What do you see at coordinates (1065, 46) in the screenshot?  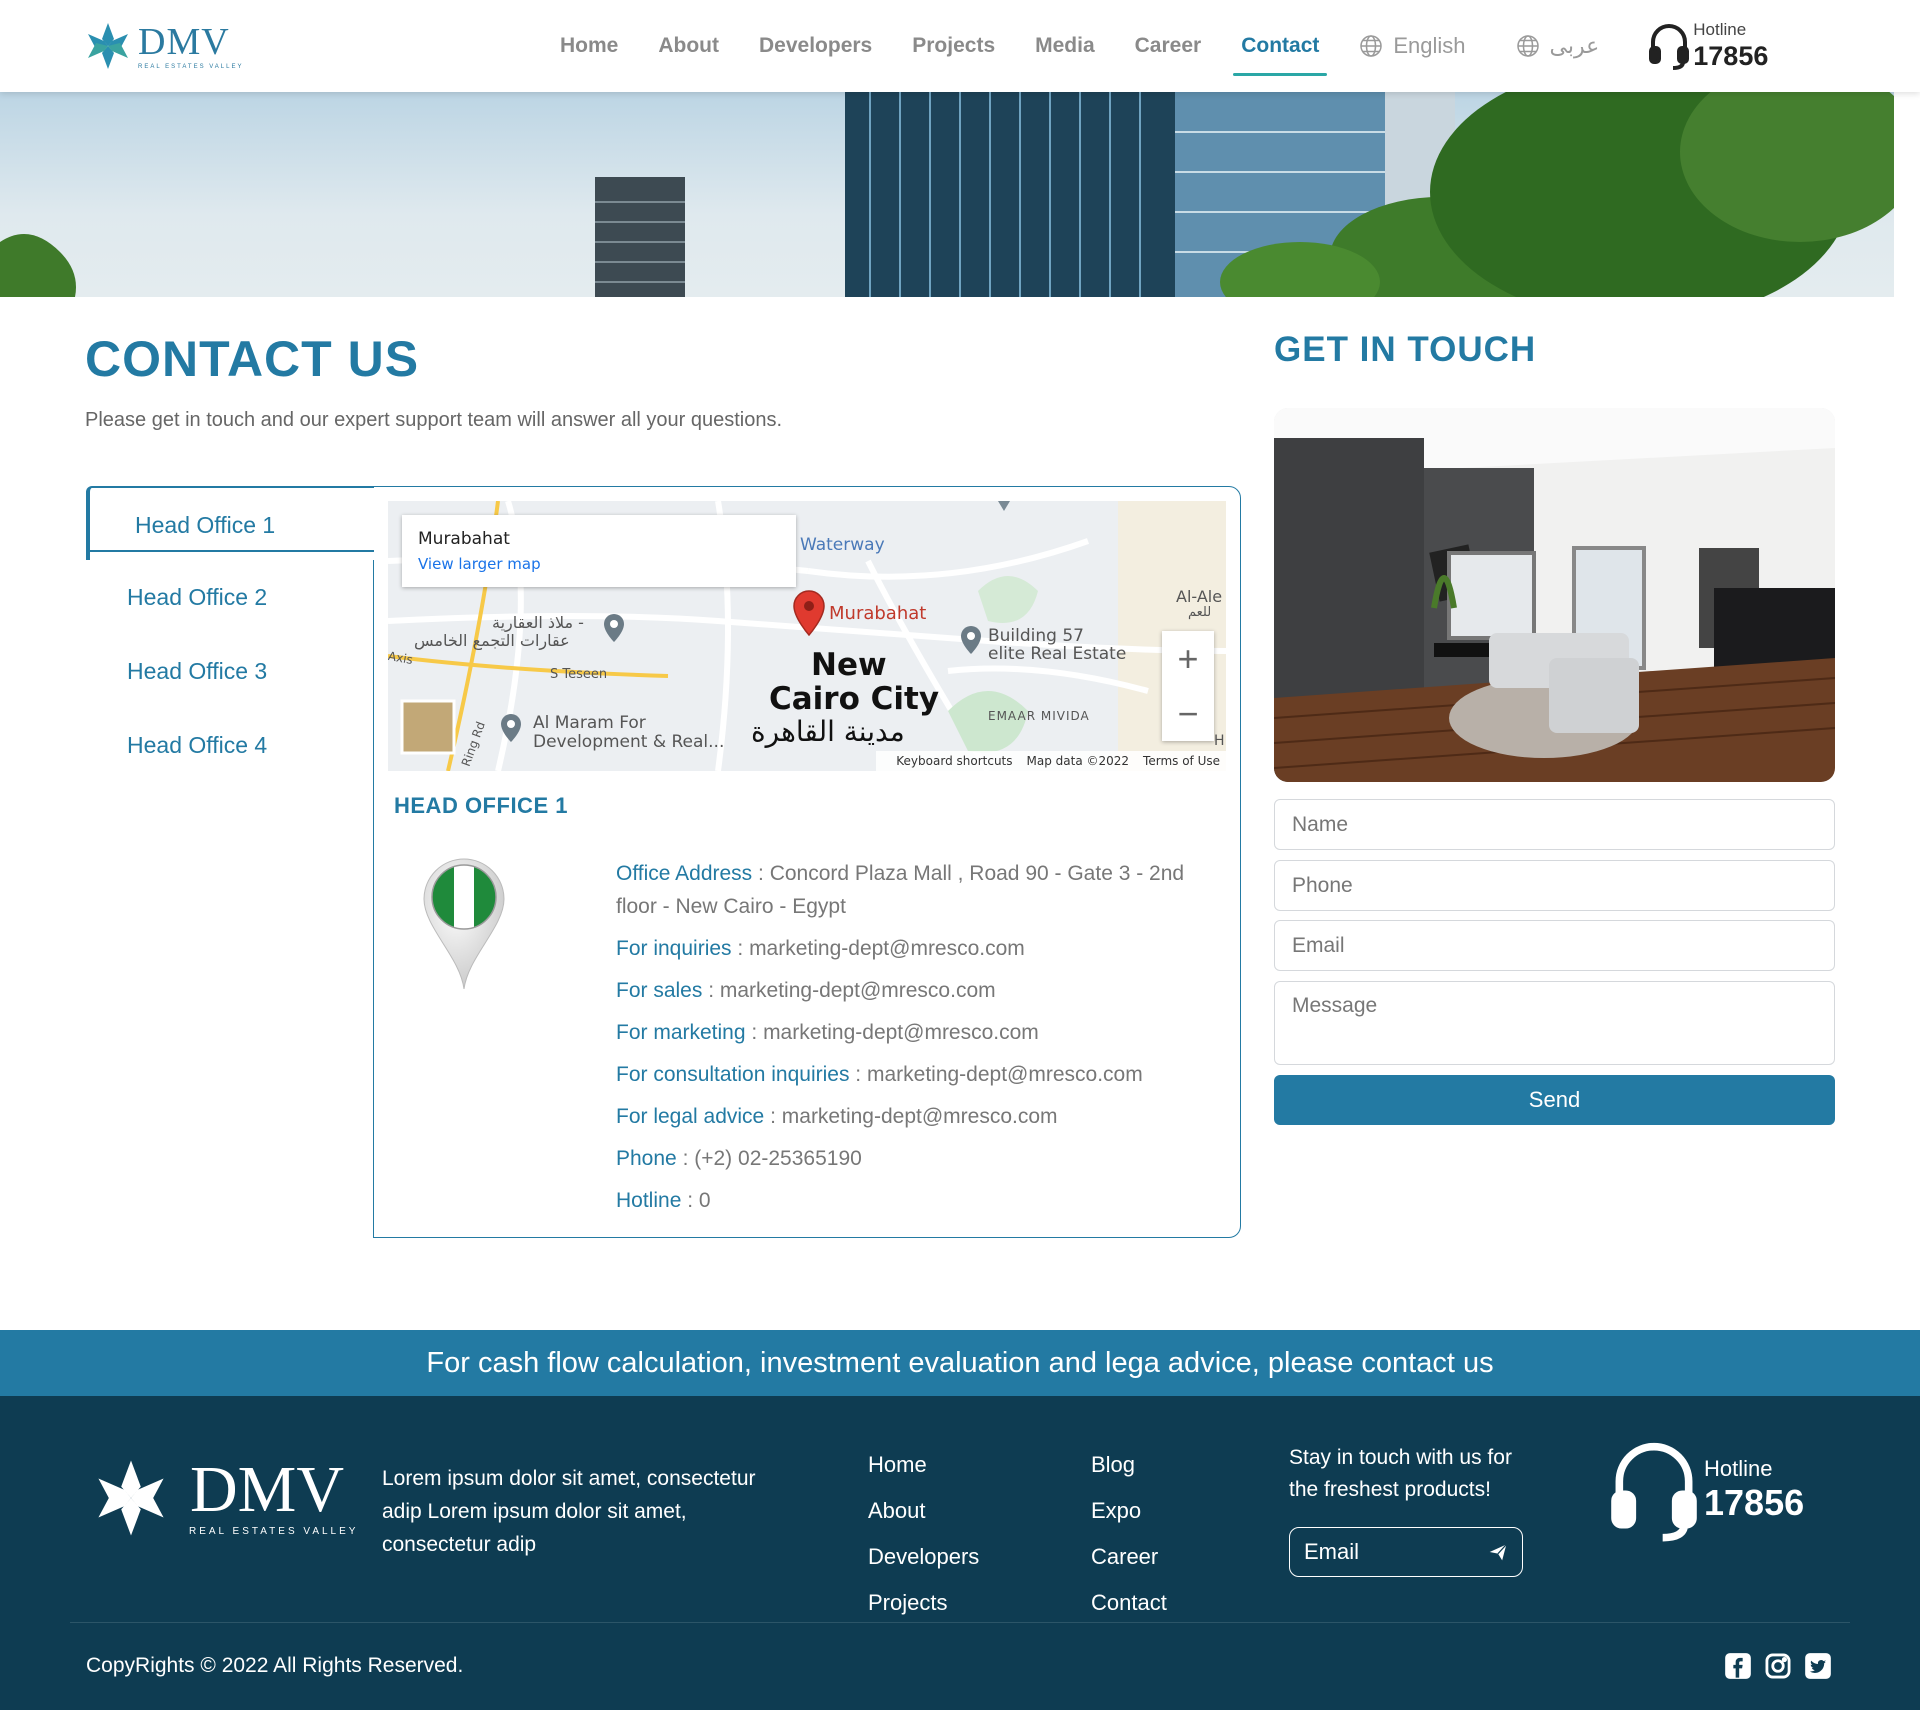 I see `nav-media: Media` at bounding box center [1065, 46].